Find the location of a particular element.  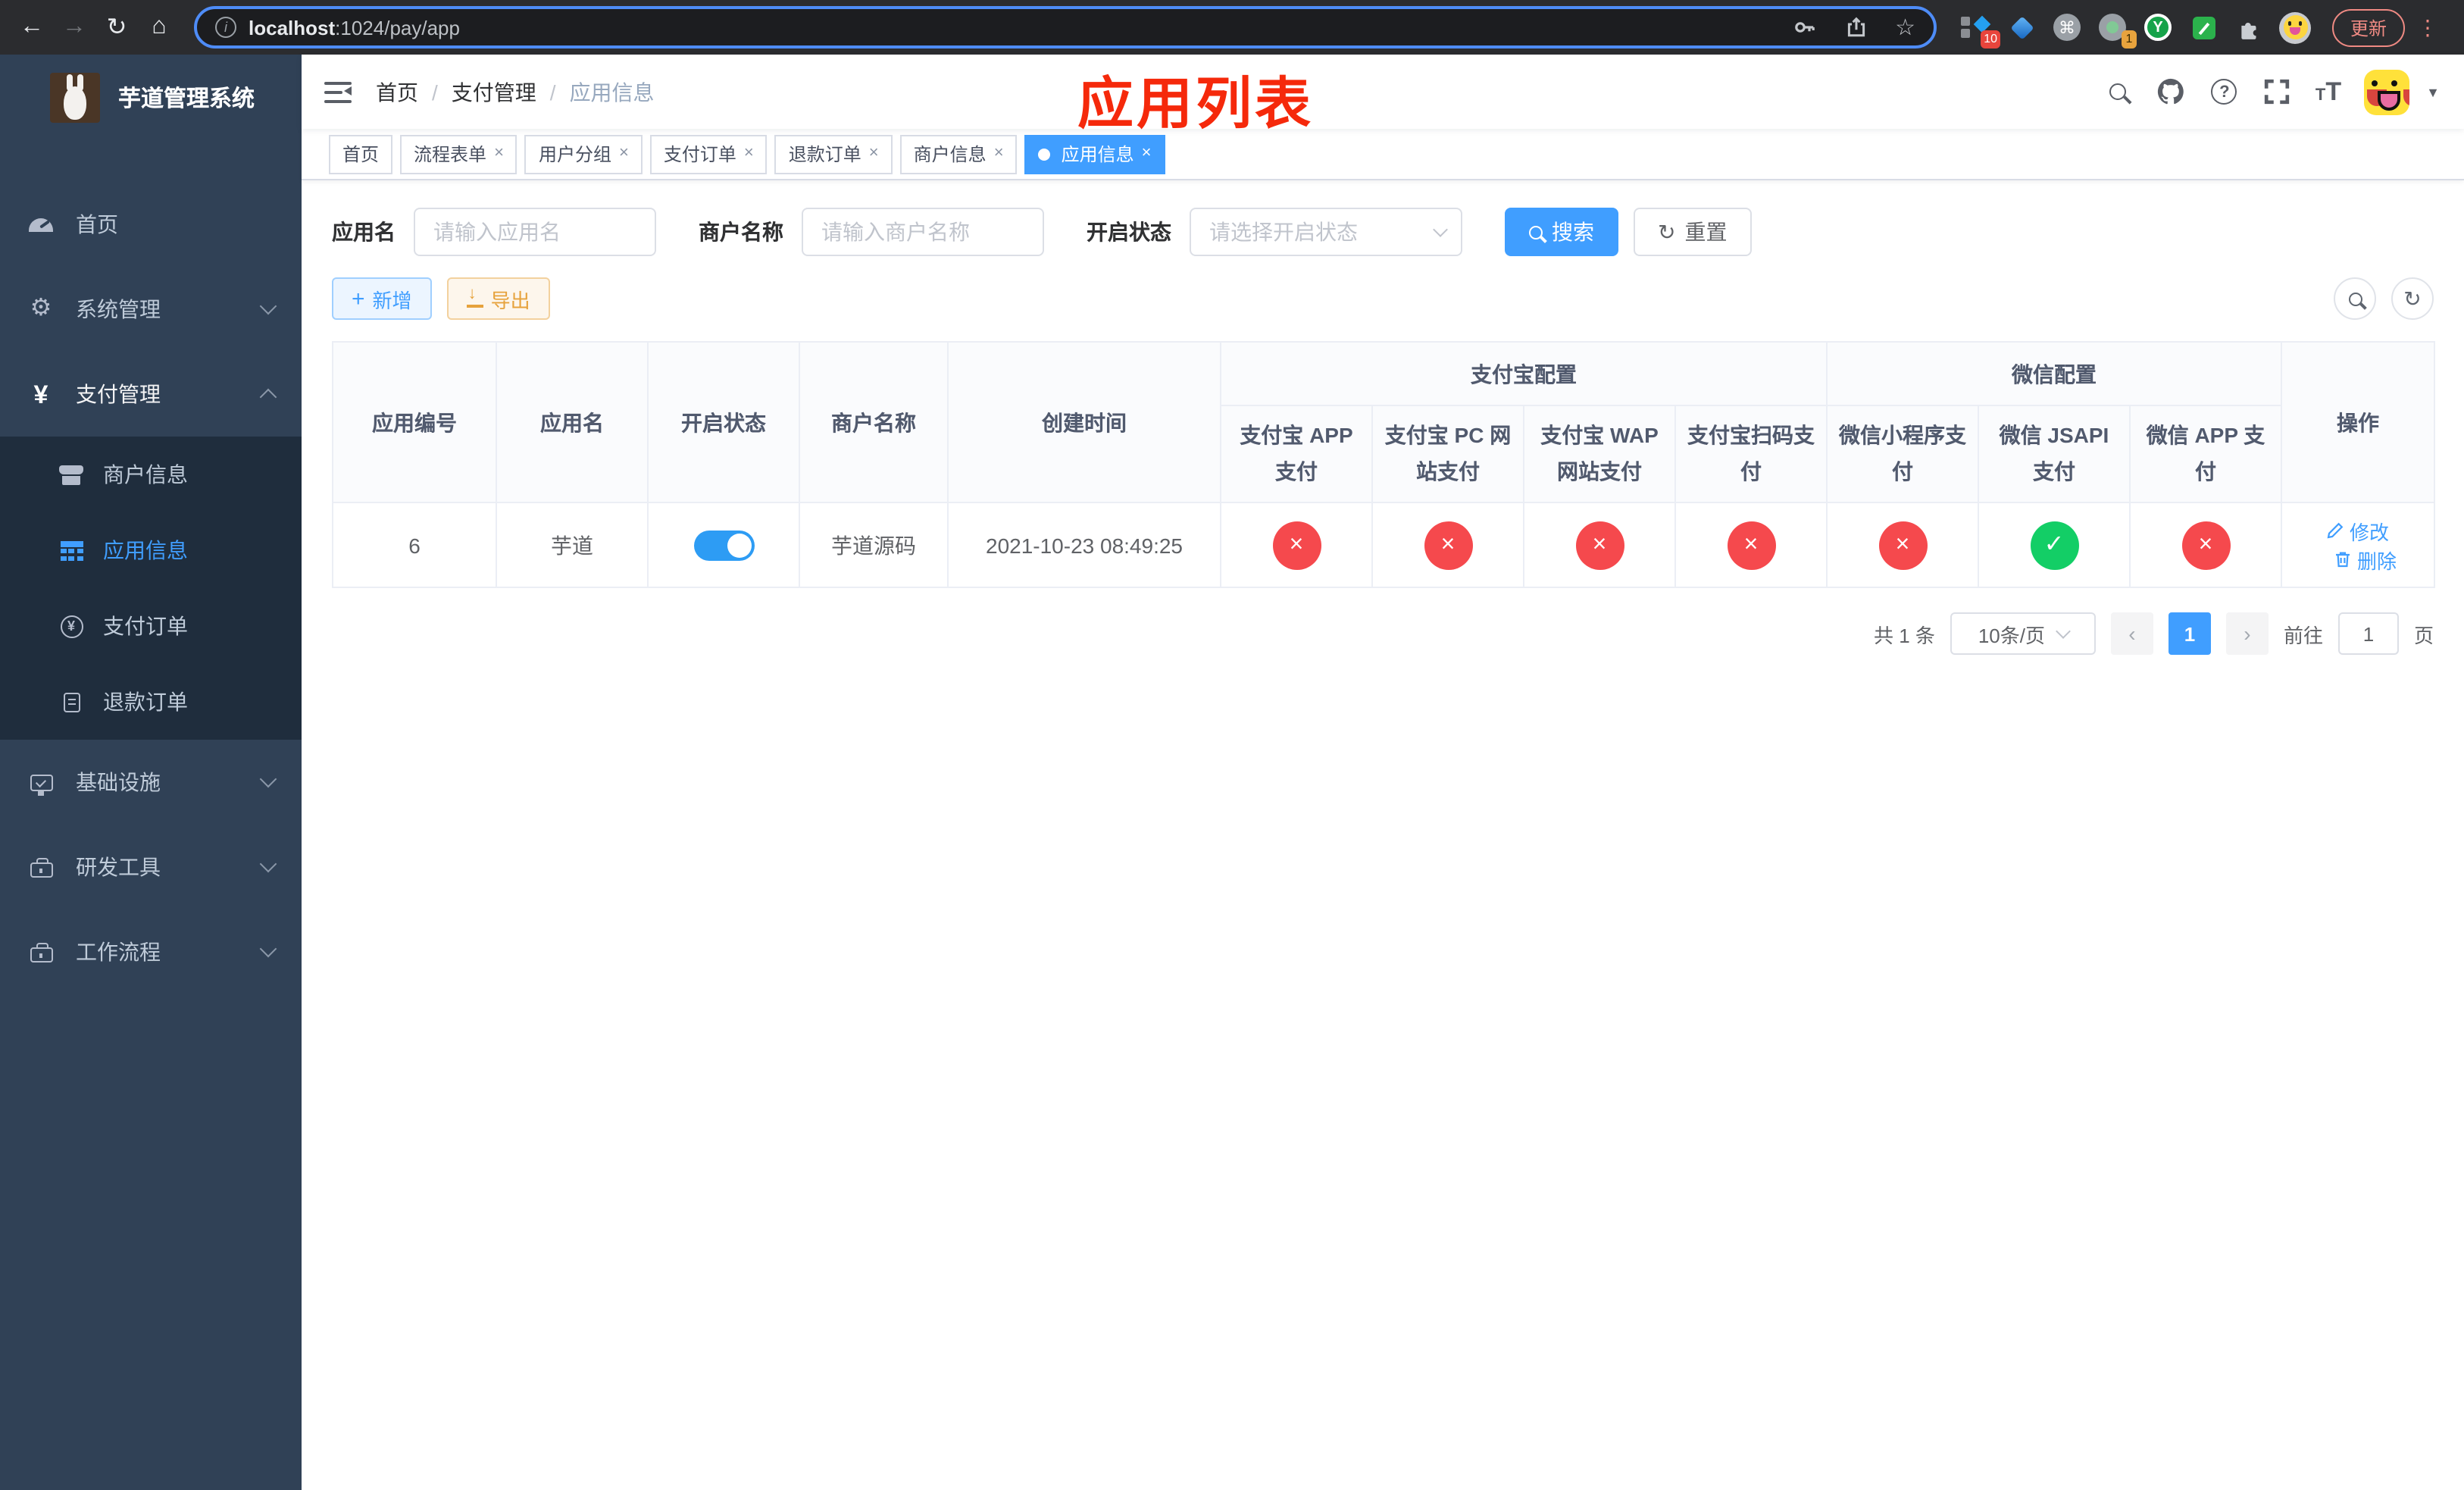

cell-wechat-mini: × is located at coordinates (1902, 545).